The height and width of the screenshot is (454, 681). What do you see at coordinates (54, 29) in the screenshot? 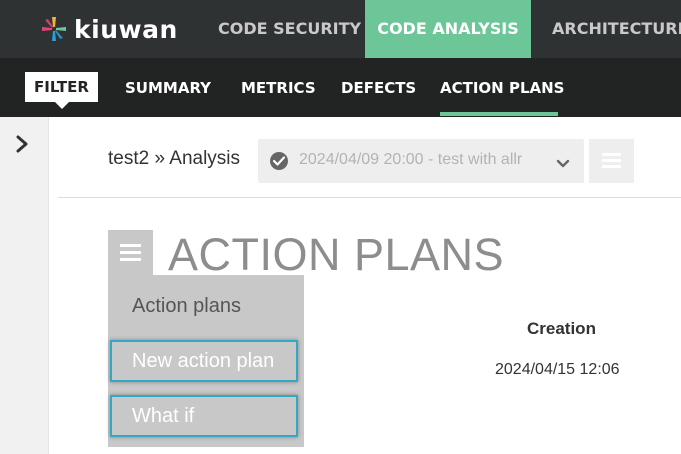
I see `kiuwan-logo-icon` at bounding box center [54, 29].